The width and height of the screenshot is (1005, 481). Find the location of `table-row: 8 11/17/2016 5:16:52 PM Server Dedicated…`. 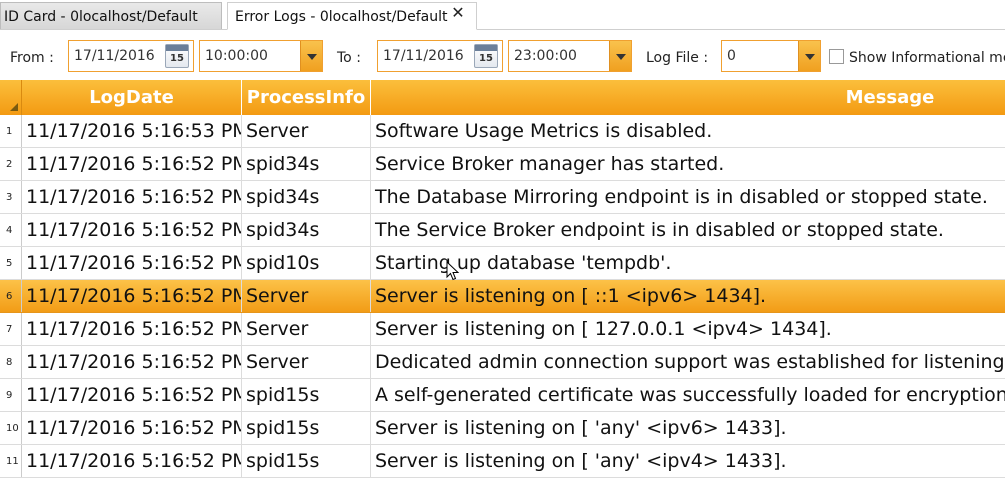

table-row: 8 11/17/2016 5:16:52 PM Server Dedicated… is located at coordinates (502, 362).